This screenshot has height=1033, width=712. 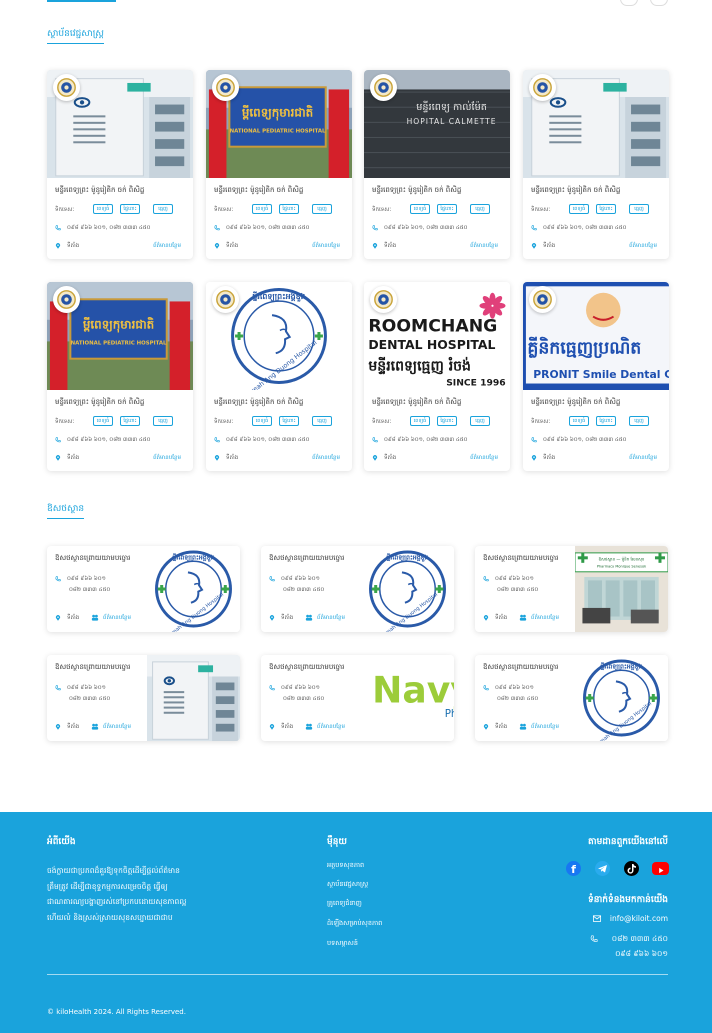 I want to click on contact-phone1: ០៨២ ៣៣៣ ៤៥០, so click(x=629, y=939).